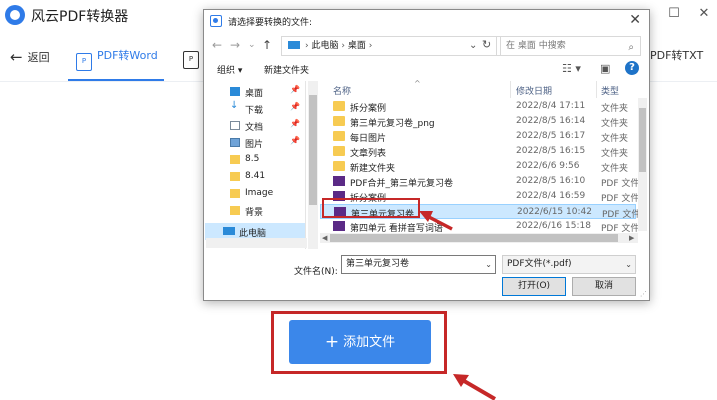 The image size is (717, 400). What do you see at coordinates (313, 150) in the screenshot?
I see `nav-scroll-thumb` at bounding box center [313, 150].